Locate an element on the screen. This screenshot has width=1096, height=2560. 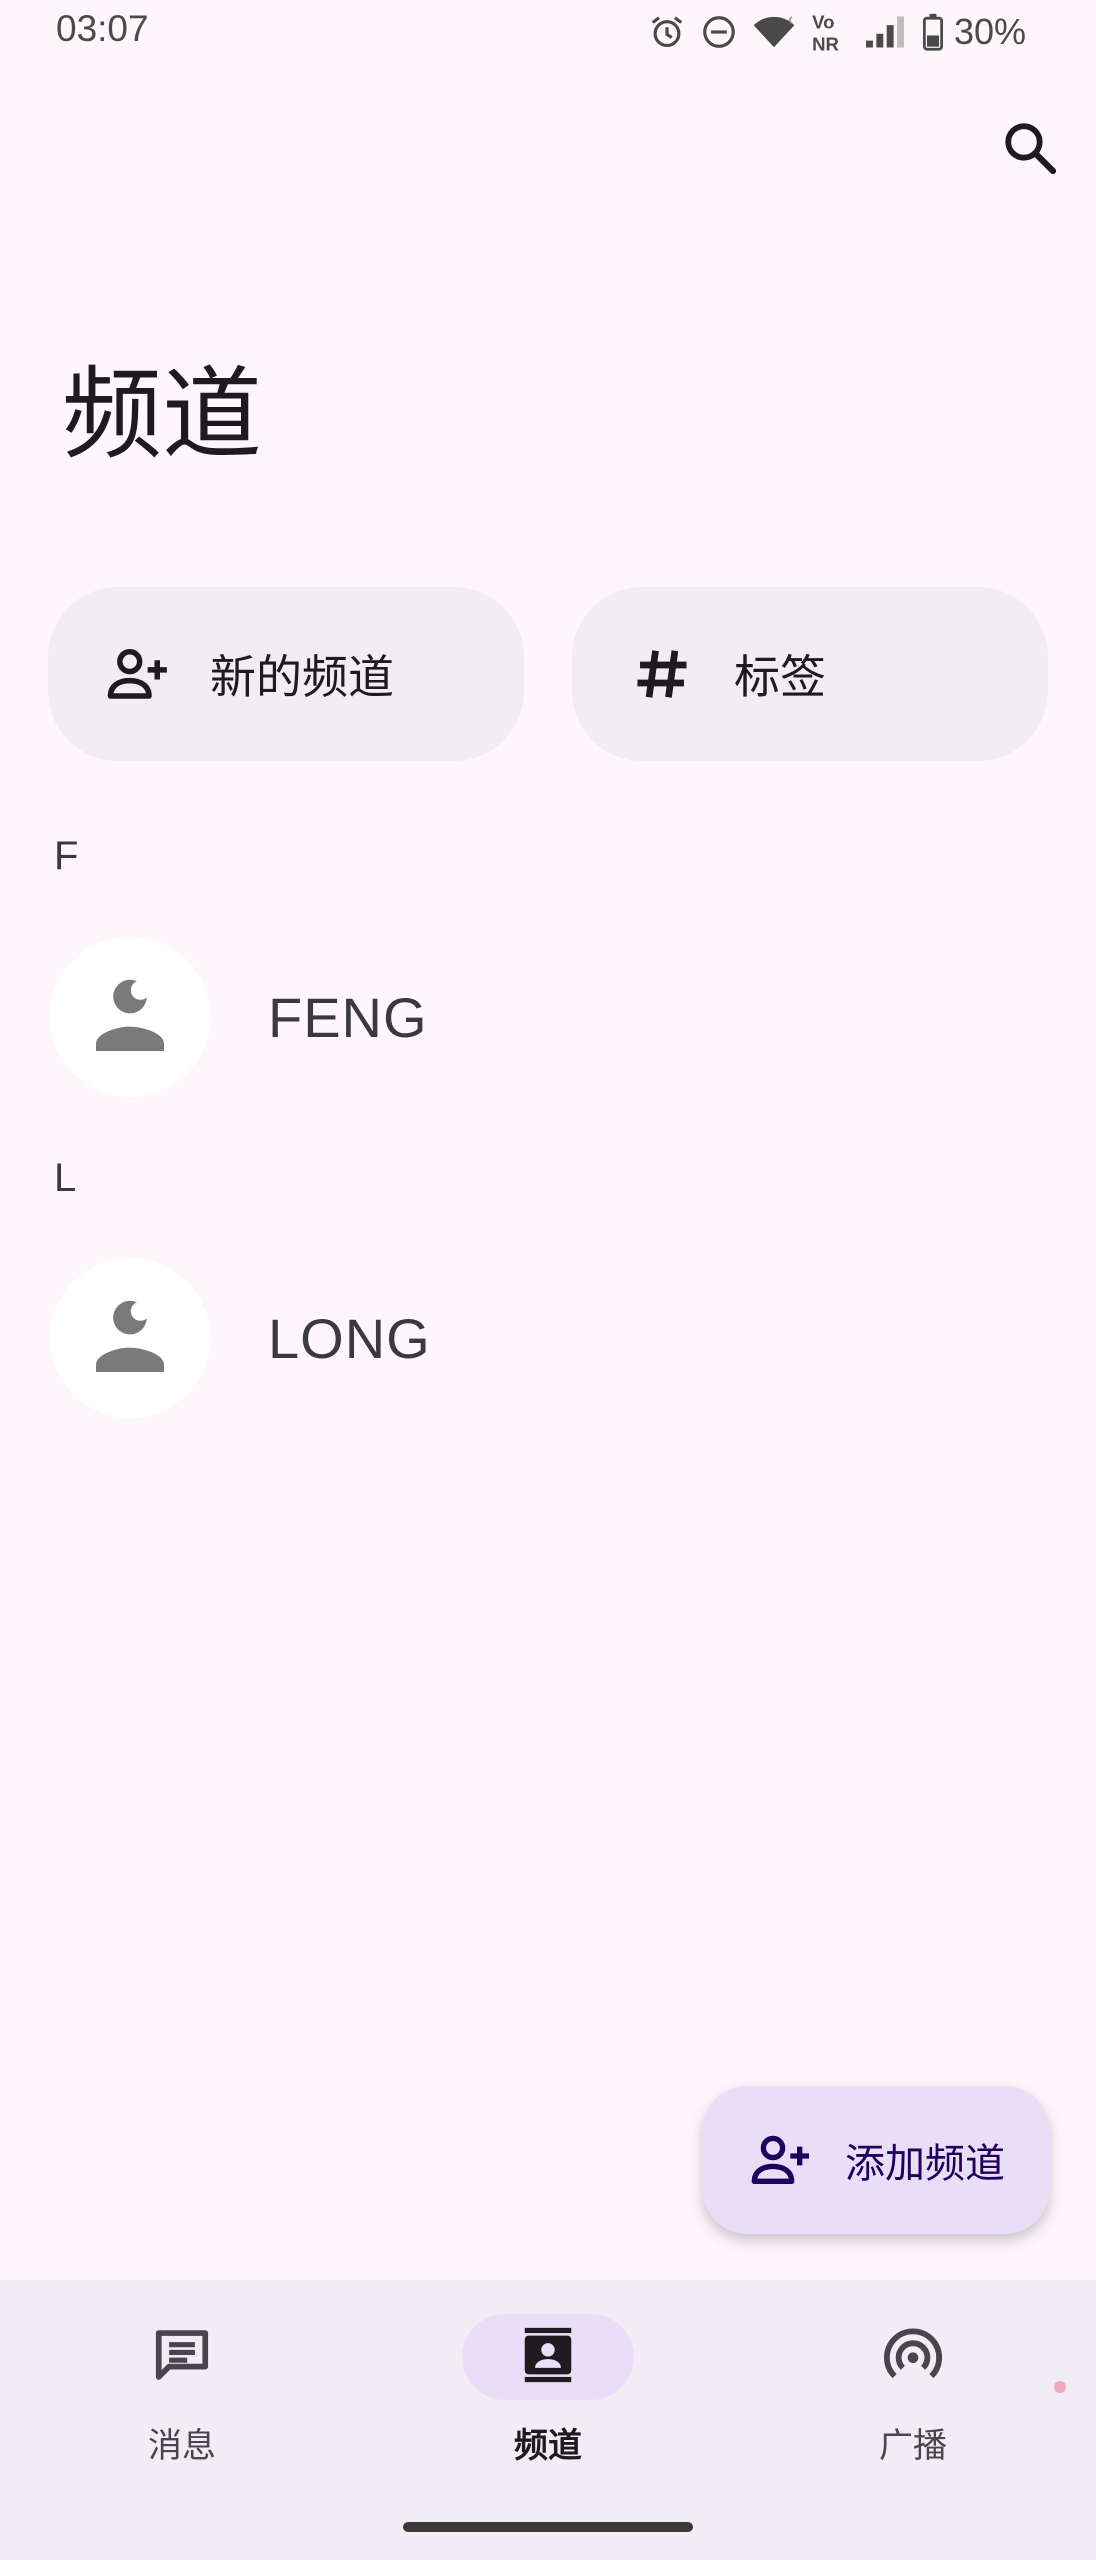
status-bar: 03:07 Vo NR 30% is located at coordinates (548, 32).